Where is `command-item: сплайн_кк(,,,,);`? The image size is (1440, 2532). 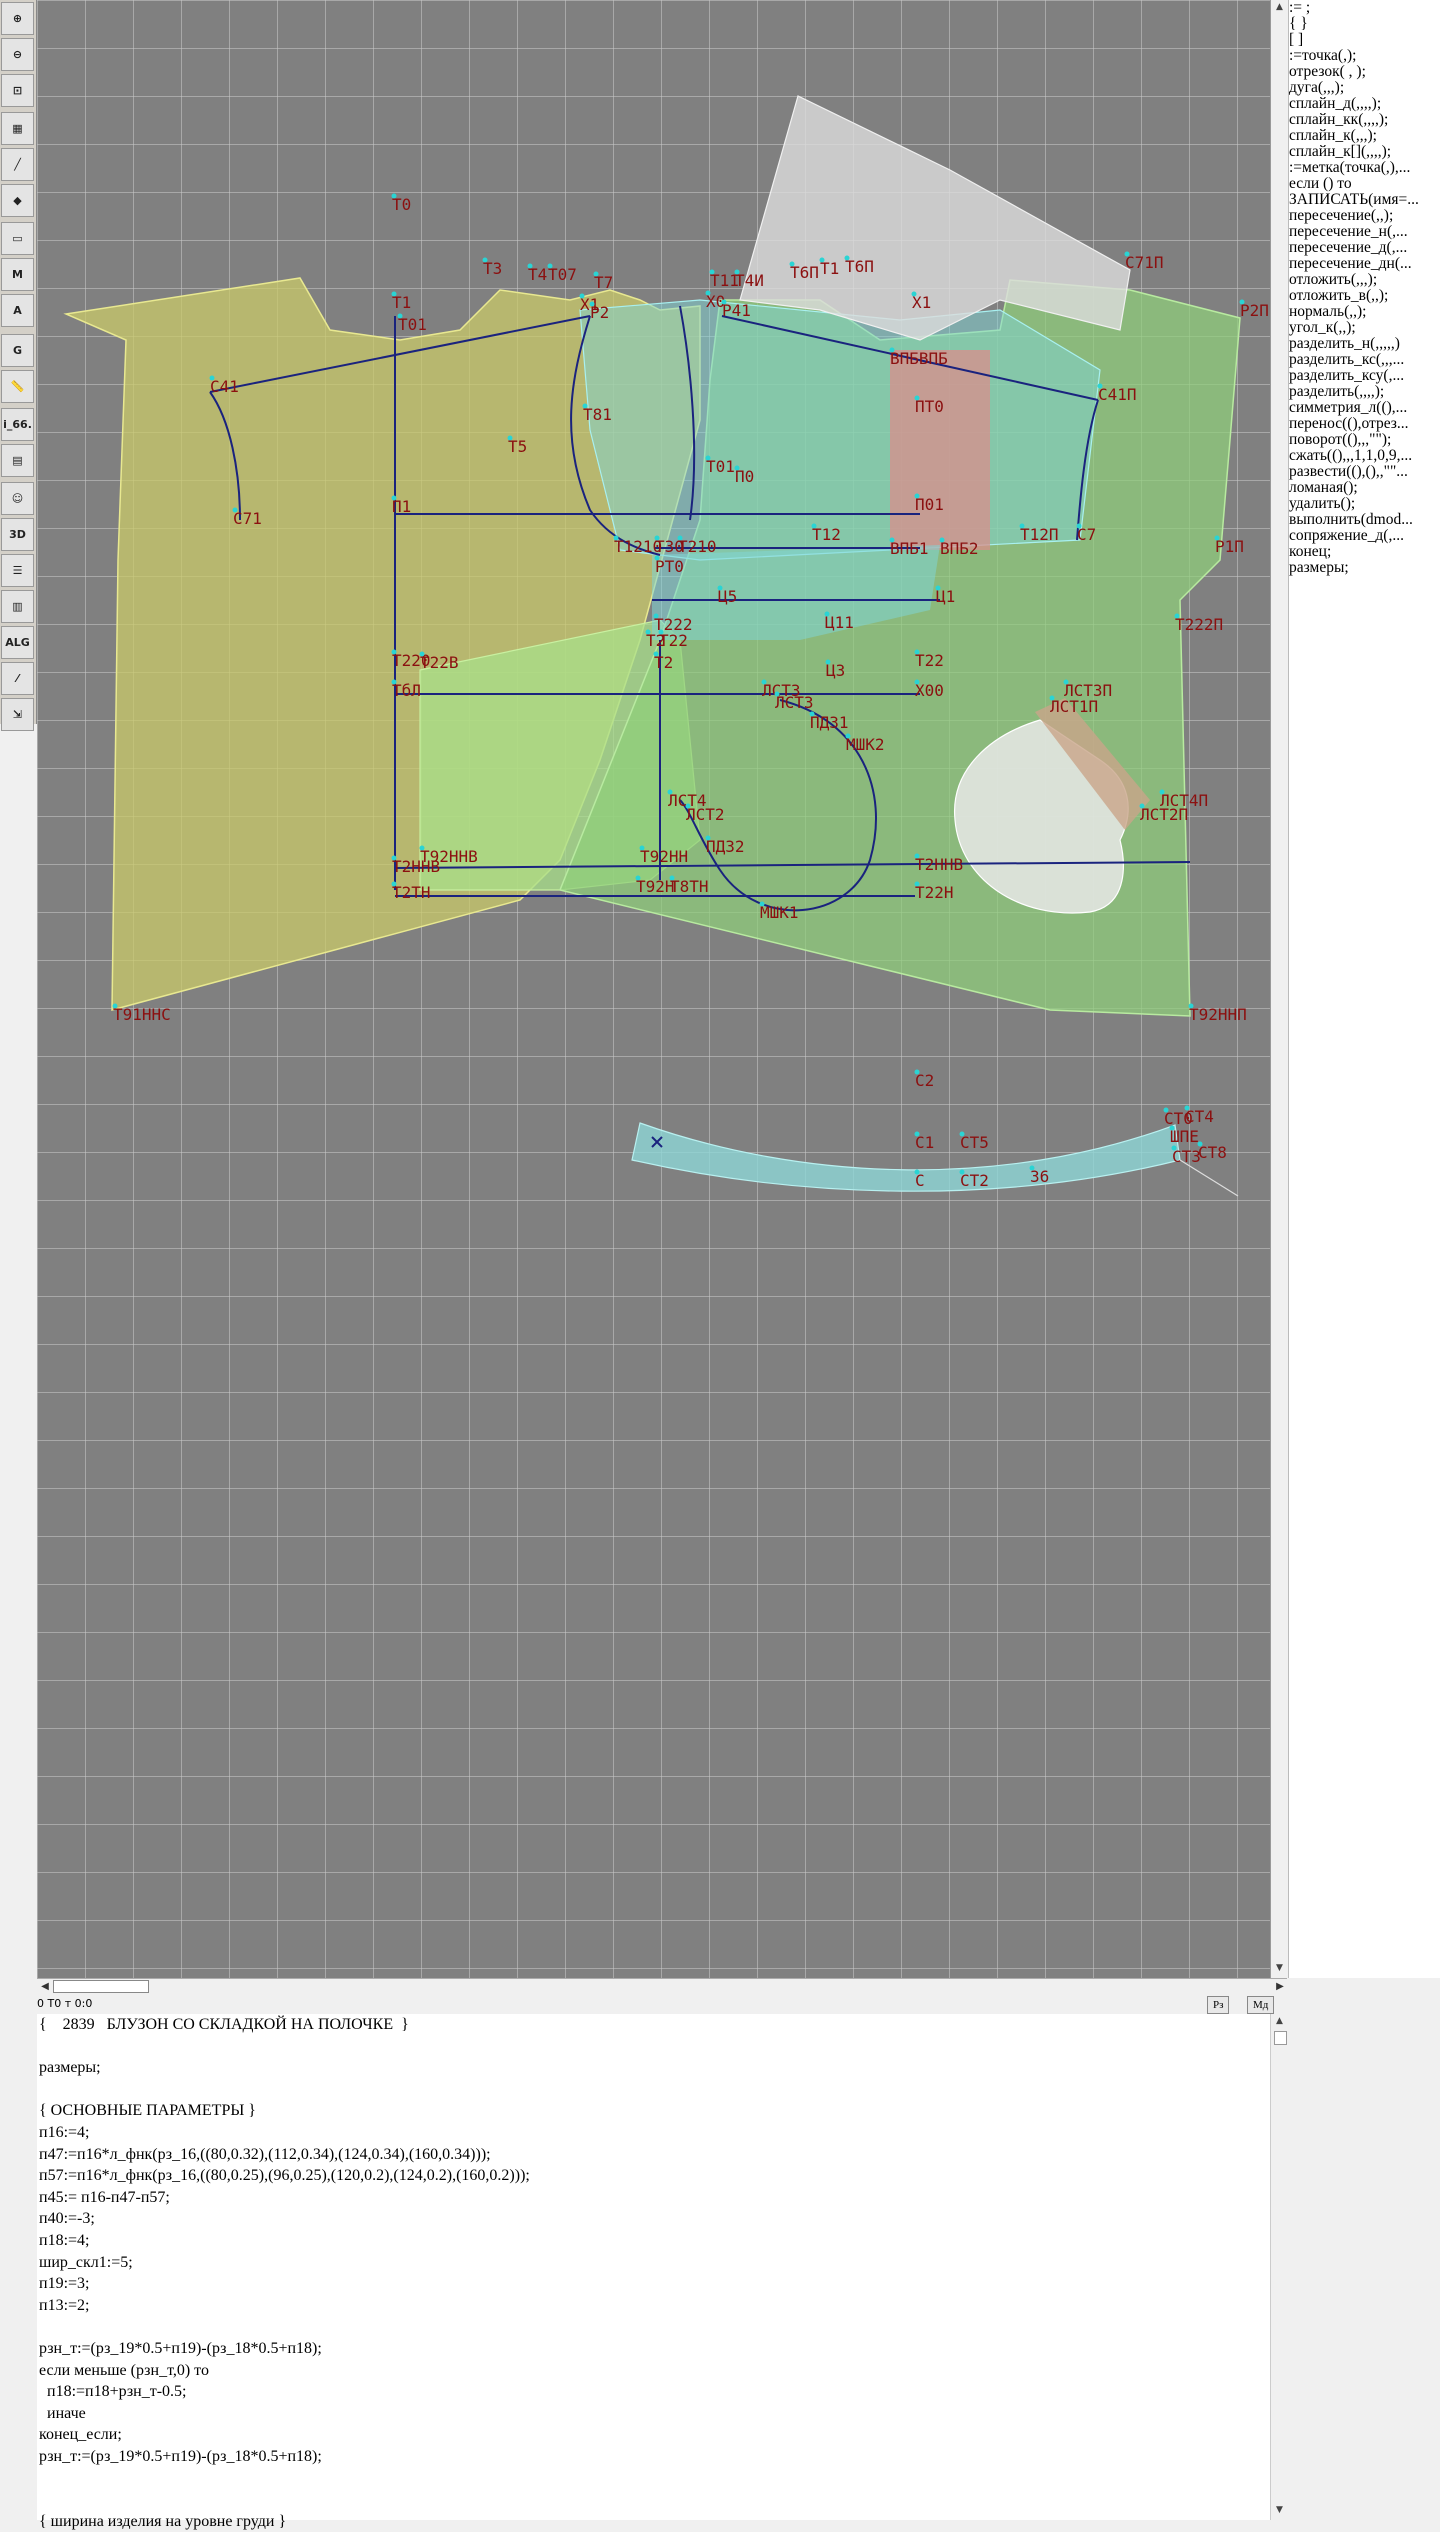
command-item: сплайн_кк(,,,,); is located at coordinates (1354, 120).